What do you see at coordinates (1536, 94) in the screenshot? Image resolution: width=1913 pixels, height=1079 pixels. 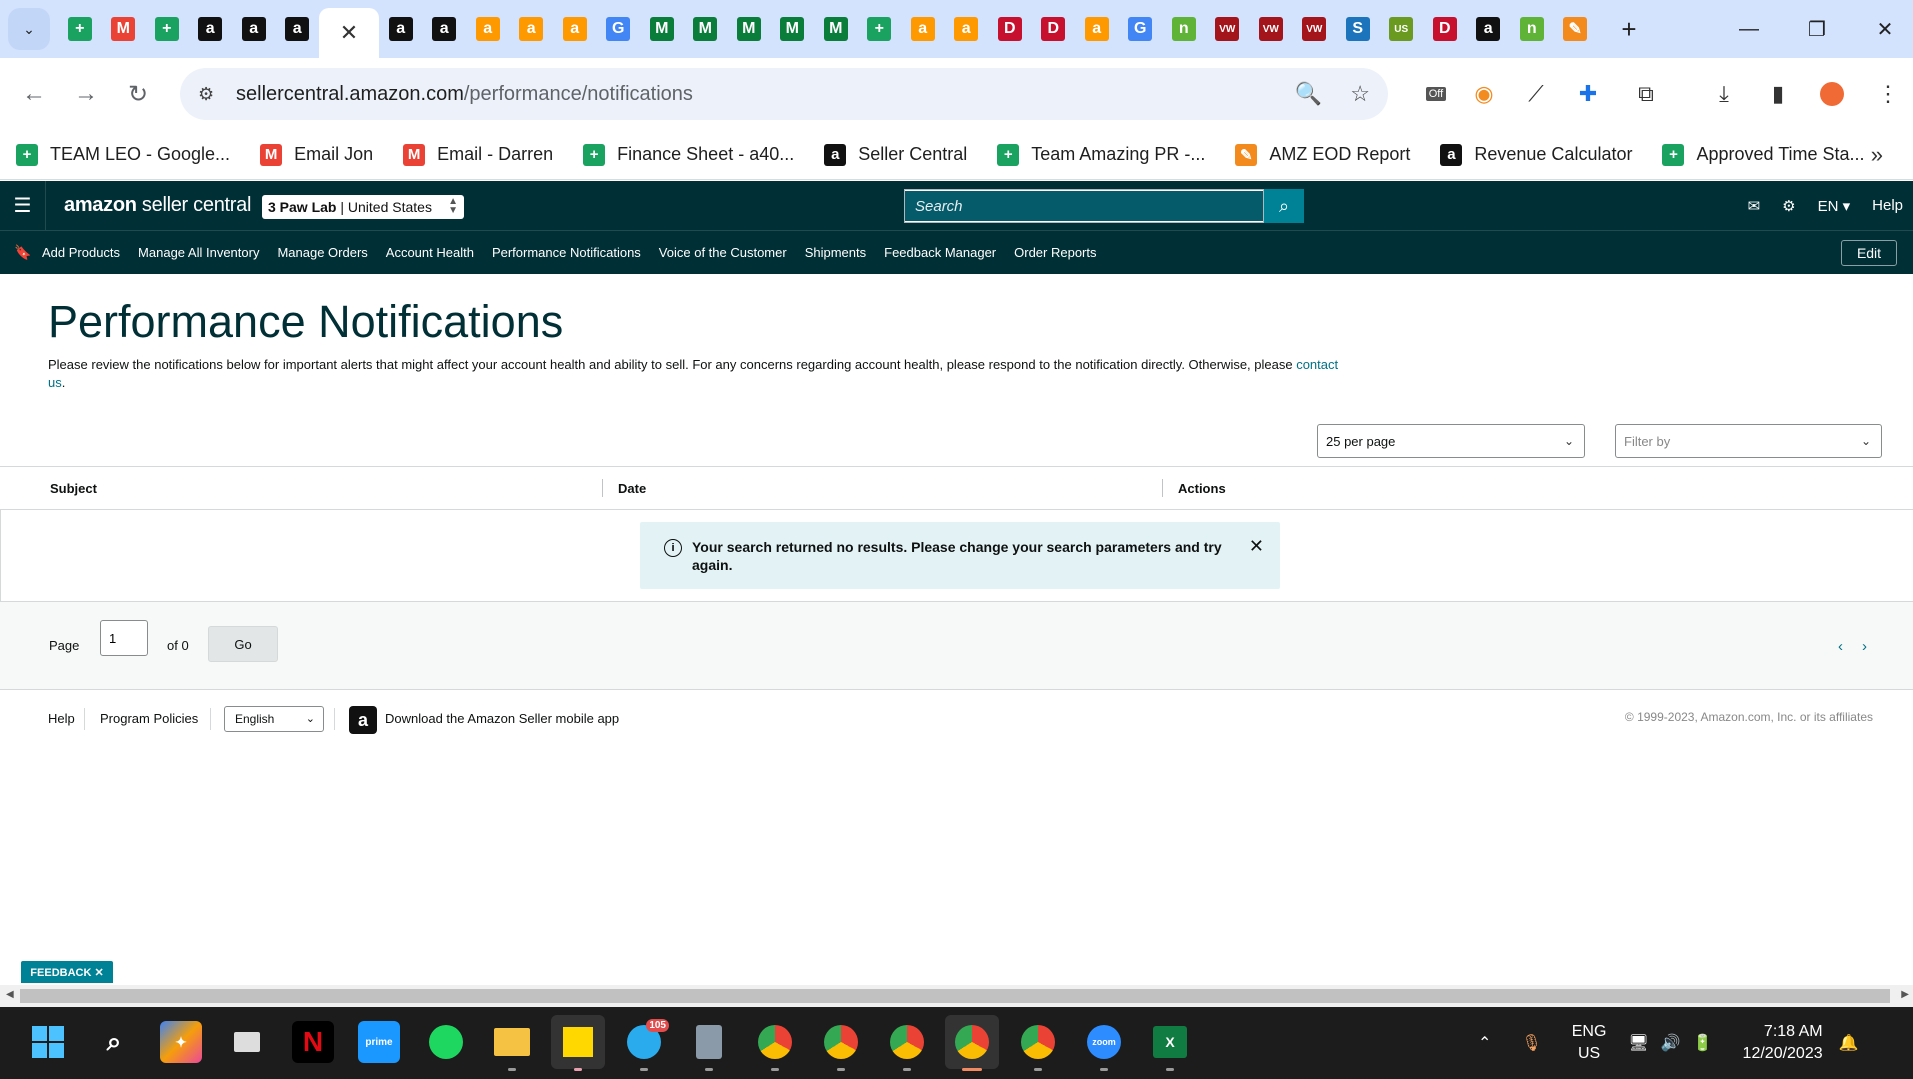 I see `extension-arrow: ⟋` at bounding box center [1536, 94].